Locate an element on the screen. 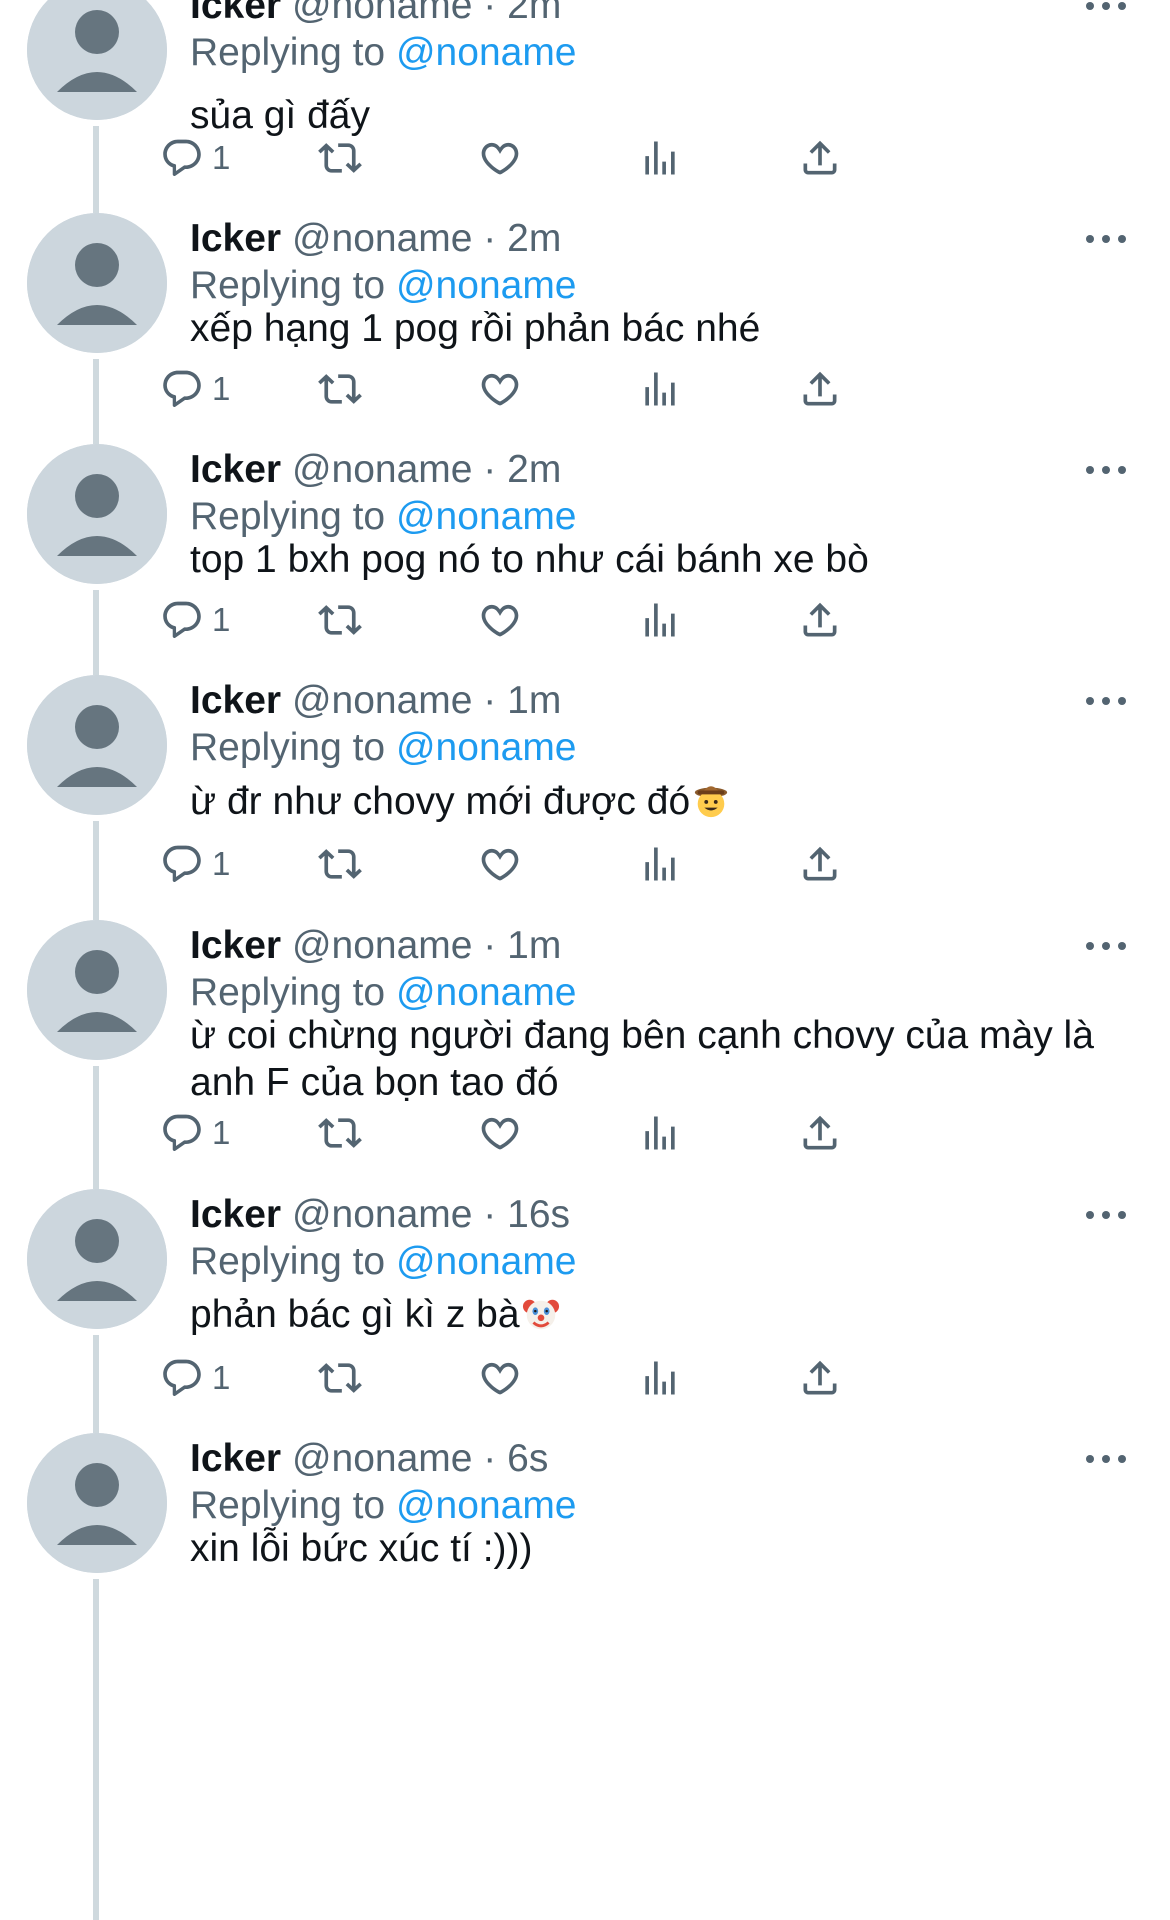 This screenshot has height=1920, width=1170. tweet-text: top 1 bxh pog nó to như cái bánh xe bò is located at coordinates (655, 559).